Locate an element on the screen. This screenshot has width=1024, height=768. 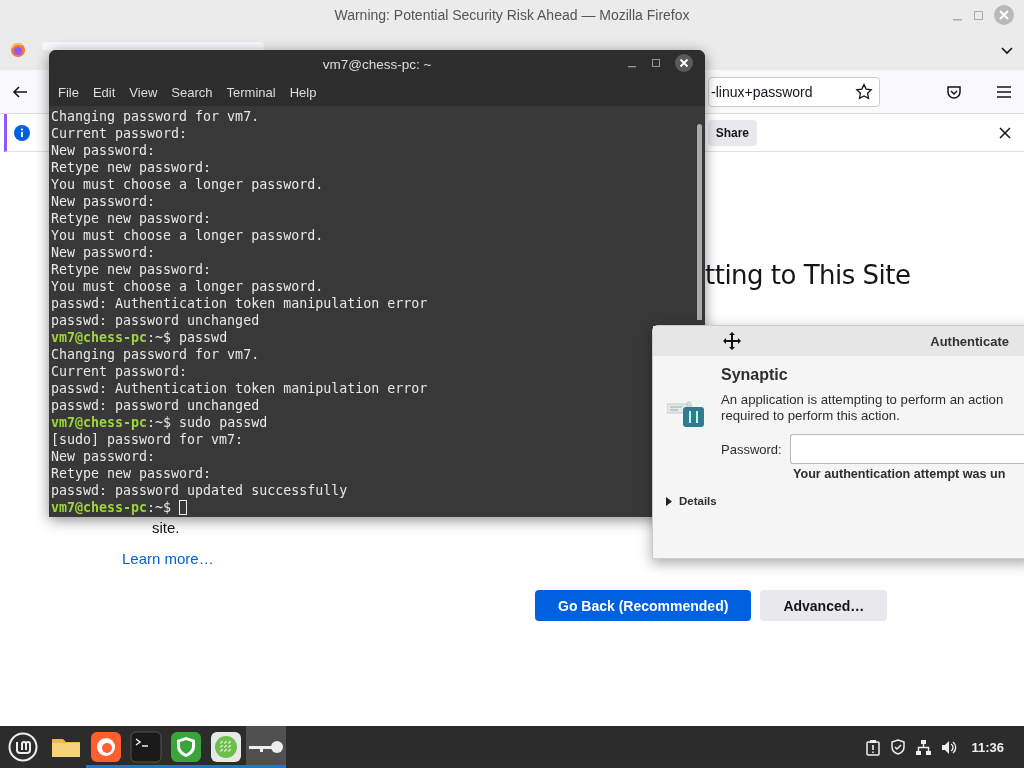
terminal-icon is located at coordinates (146, 747).